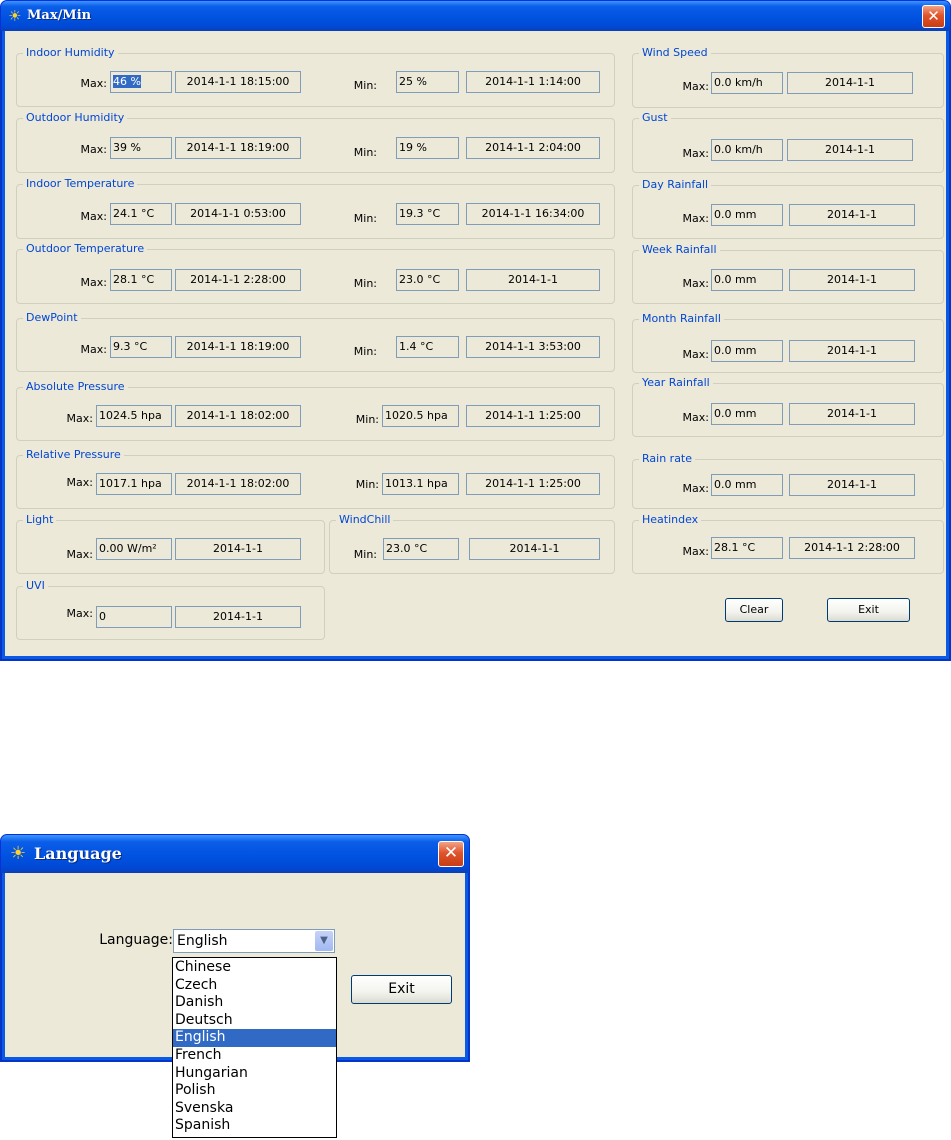 The width and height of the screenshot is (951, 1140). I want to click on group-label: Relative Pressure, so click(73, 455).